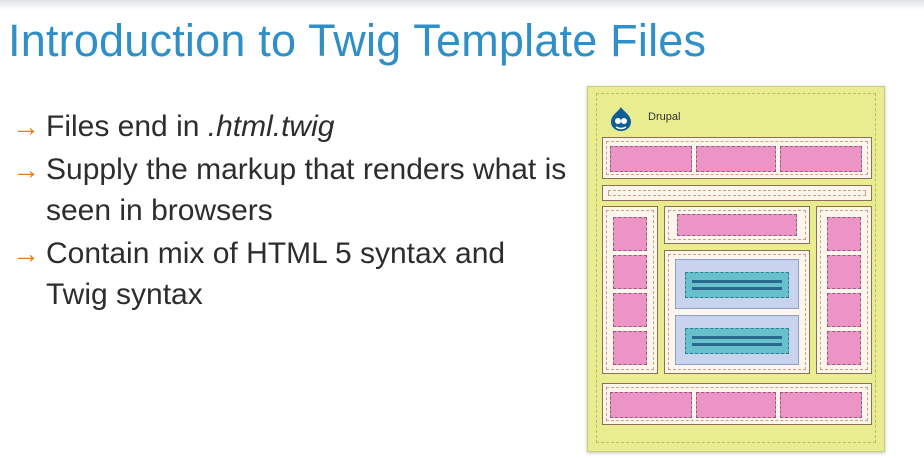 The height and width of the screenshot is (458, 924). Describe the element at coordinates (357, 40) in the screenshot. I see `slide-title: Introduction to Twig Template Files` at that location.